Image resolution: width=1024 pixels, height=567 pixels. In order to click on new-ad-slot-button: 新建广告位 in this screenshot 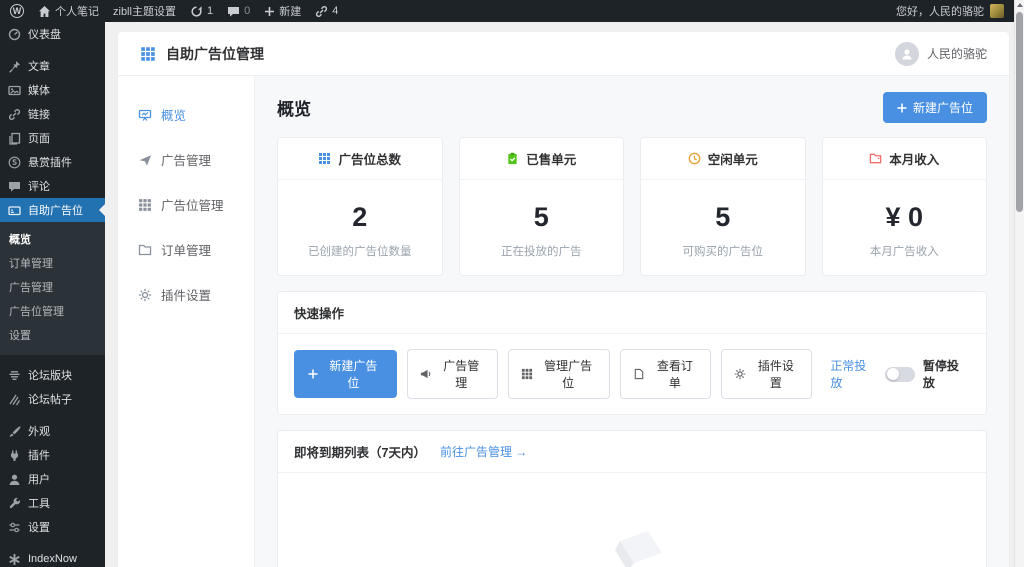, I will do `click(934, 107)`.